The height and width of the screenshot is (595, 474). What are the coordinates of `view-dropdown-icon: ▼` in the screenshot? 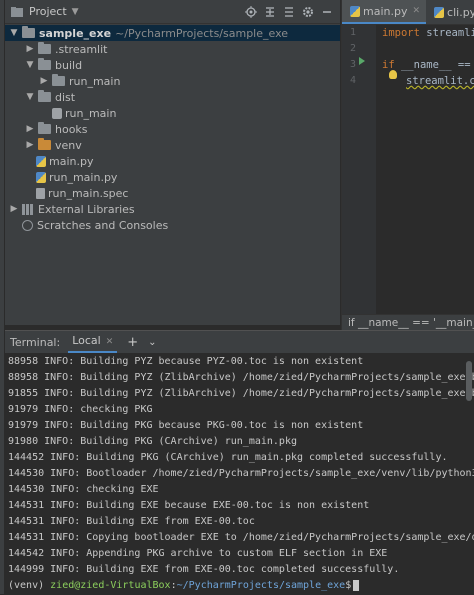 It's located at (75, 12).